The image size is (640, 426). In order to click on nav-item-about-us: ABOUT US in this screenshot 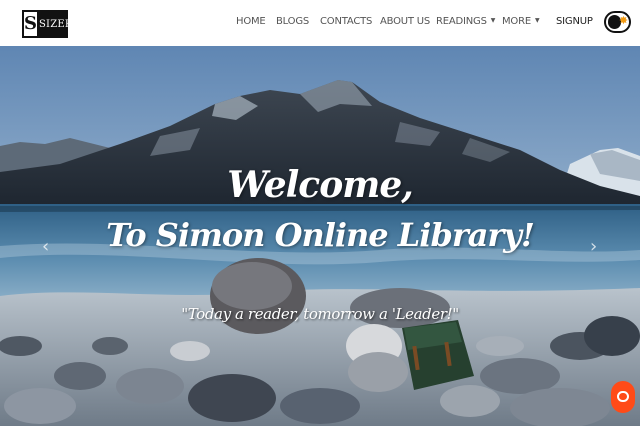, I will do `click(405, 21)`.